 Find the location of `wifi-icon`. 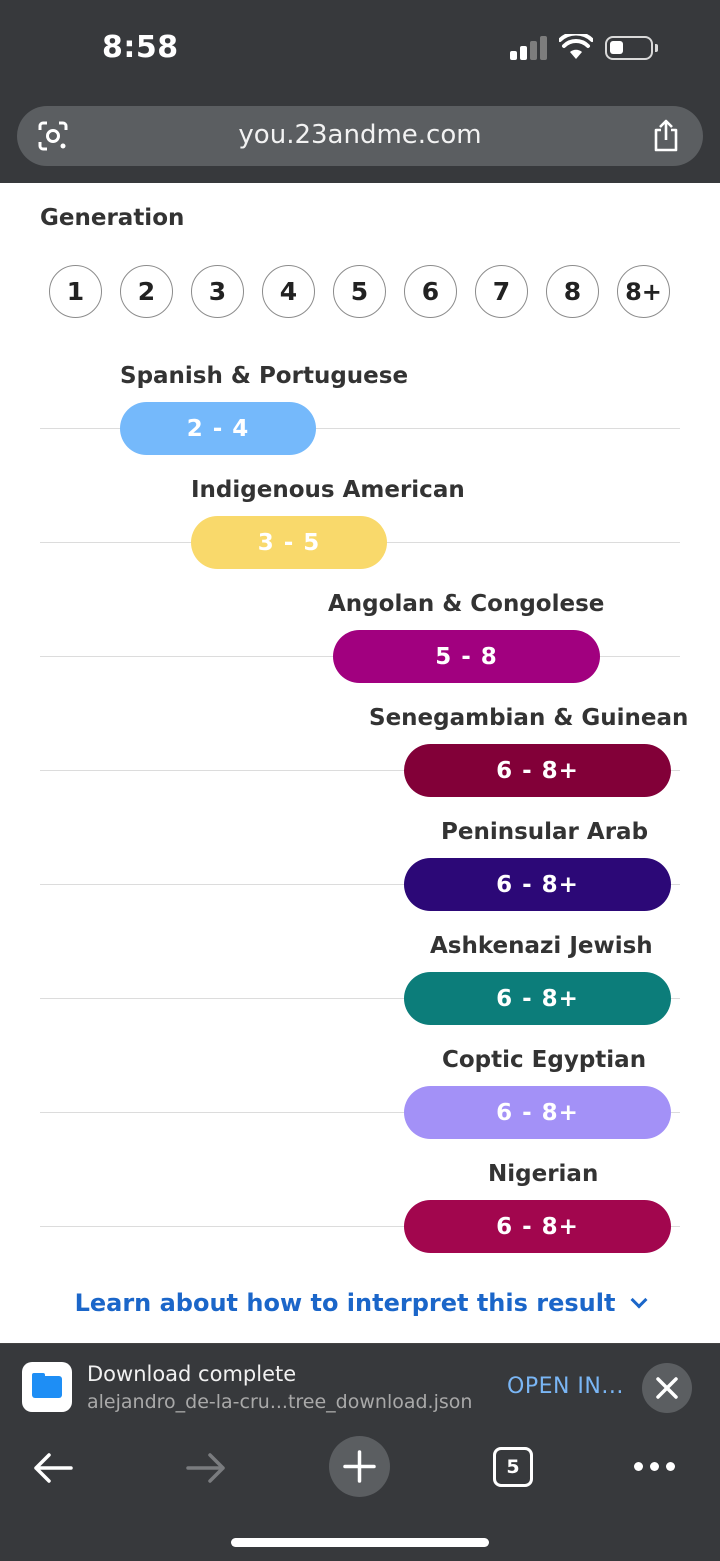

wifi-icon is located at coordinates (576, 46).